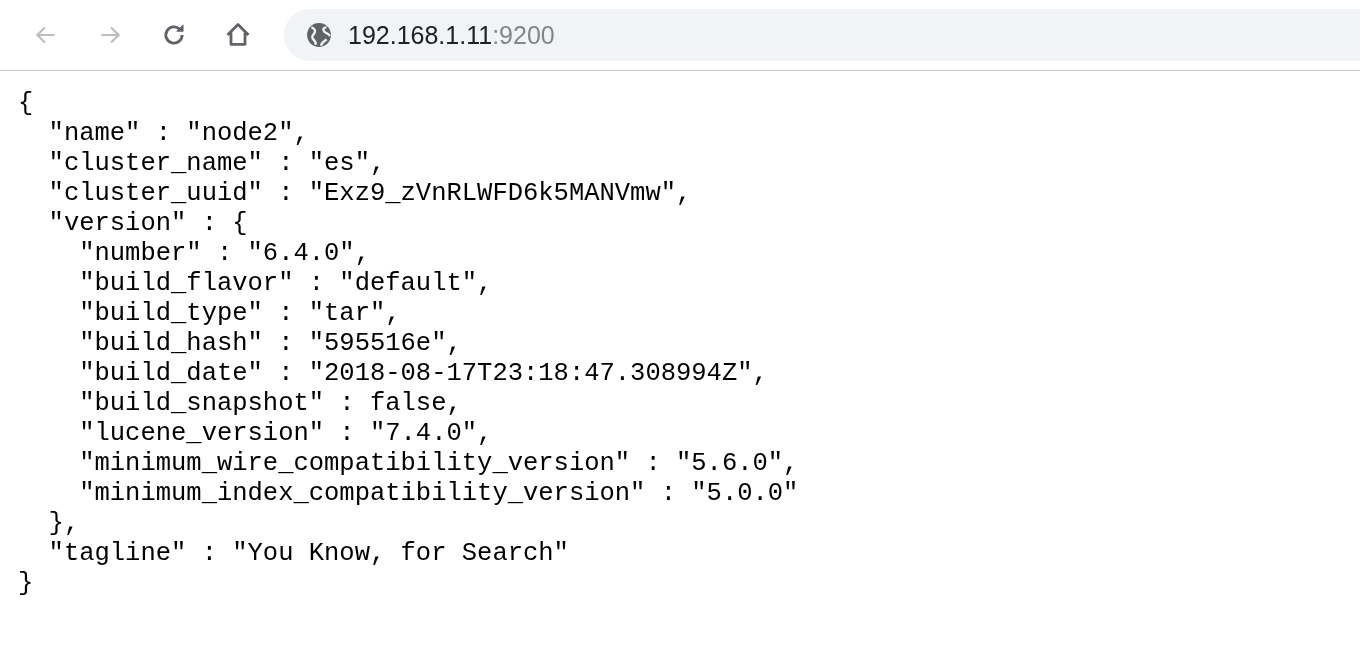  What do you see at coordinates (148, 224) in the screenshot?
I see `json-line: "version" : {` at bounding box center [148, 224].